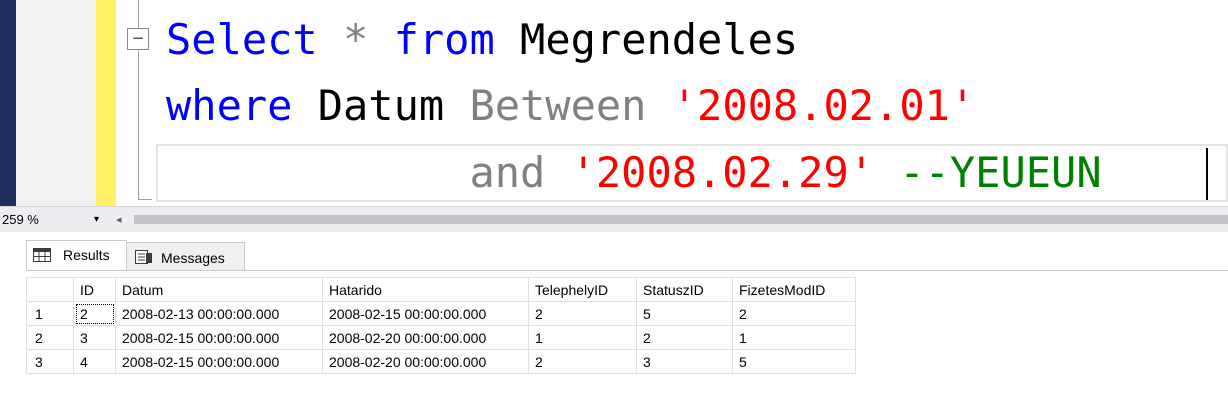 The width and height of the screenshot is (1228, 410). What do you see at coordinates (56, 103) in the screenshot?
I see `line-number-margin` at bounding box center [56, 103].